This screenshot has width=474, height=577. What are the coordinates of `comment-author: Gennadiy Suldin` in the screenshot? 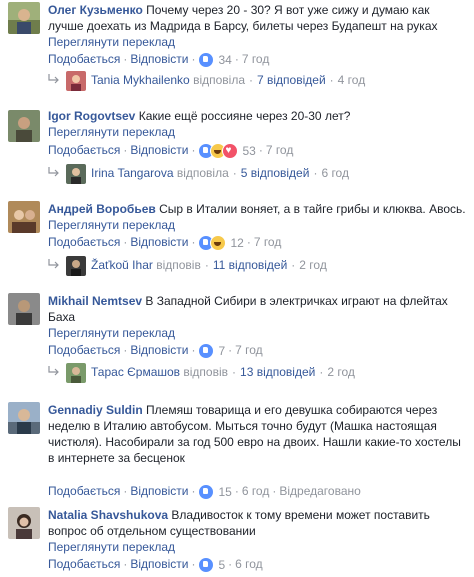 It's located at (95, 410).